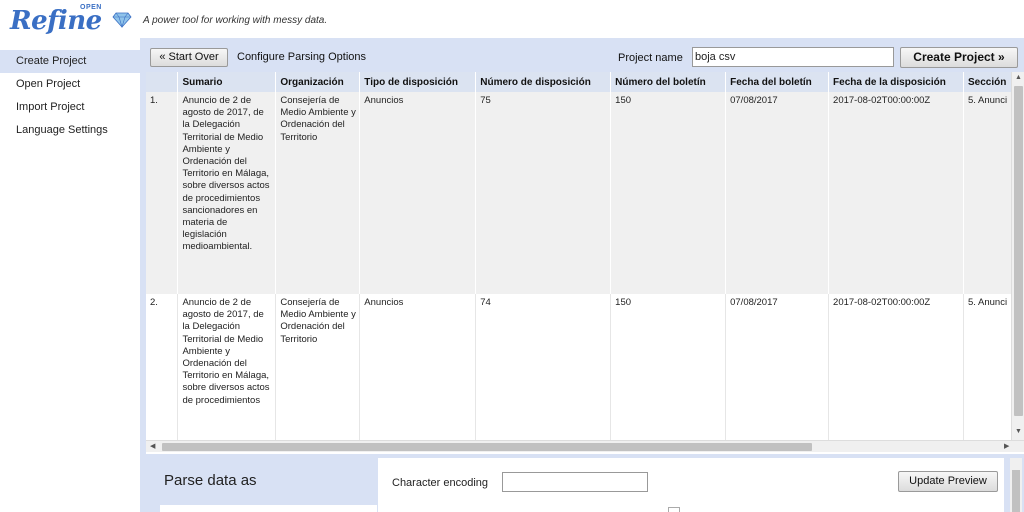 The height and width of the screenshot is (512, 1024). What do you see at coordinates (70, 130) in the screenshot?
I see `nav-item-language-settings: Language Settings` at bounding box center [70, 130].